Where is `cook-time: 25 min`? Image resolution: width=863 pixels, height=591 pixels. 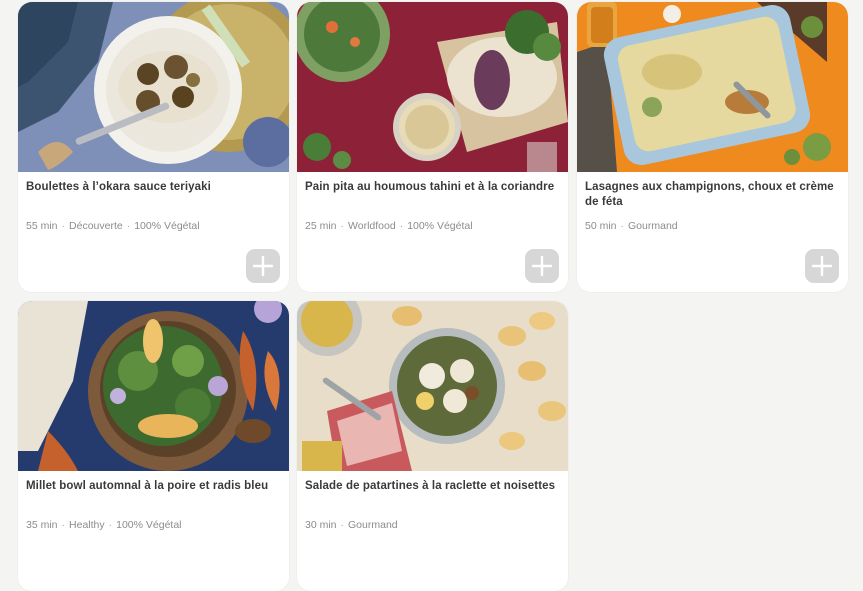 cook-time: 25 min is located at coordinates (321, 226).